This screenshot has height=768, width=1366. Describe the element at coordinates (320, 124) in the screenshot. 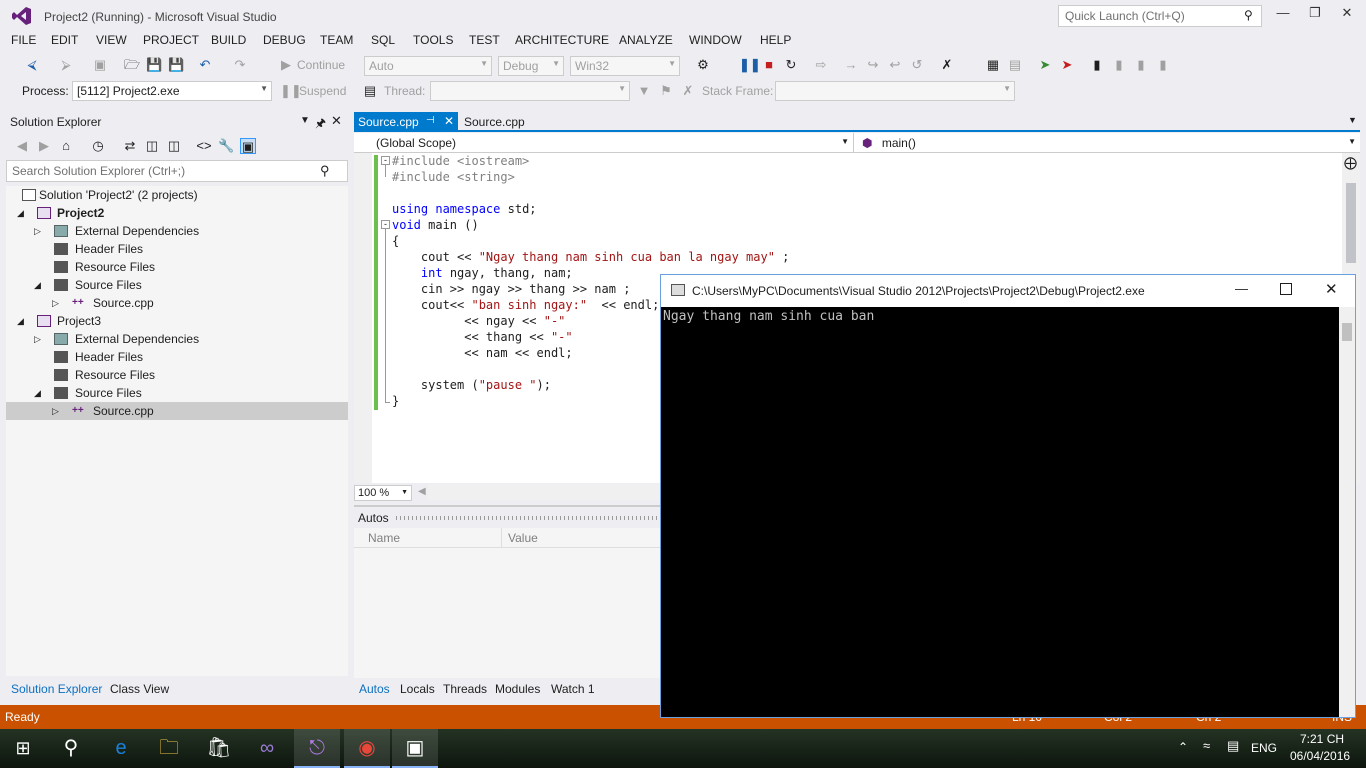

I see `pin-icon: 🖈` at that location.